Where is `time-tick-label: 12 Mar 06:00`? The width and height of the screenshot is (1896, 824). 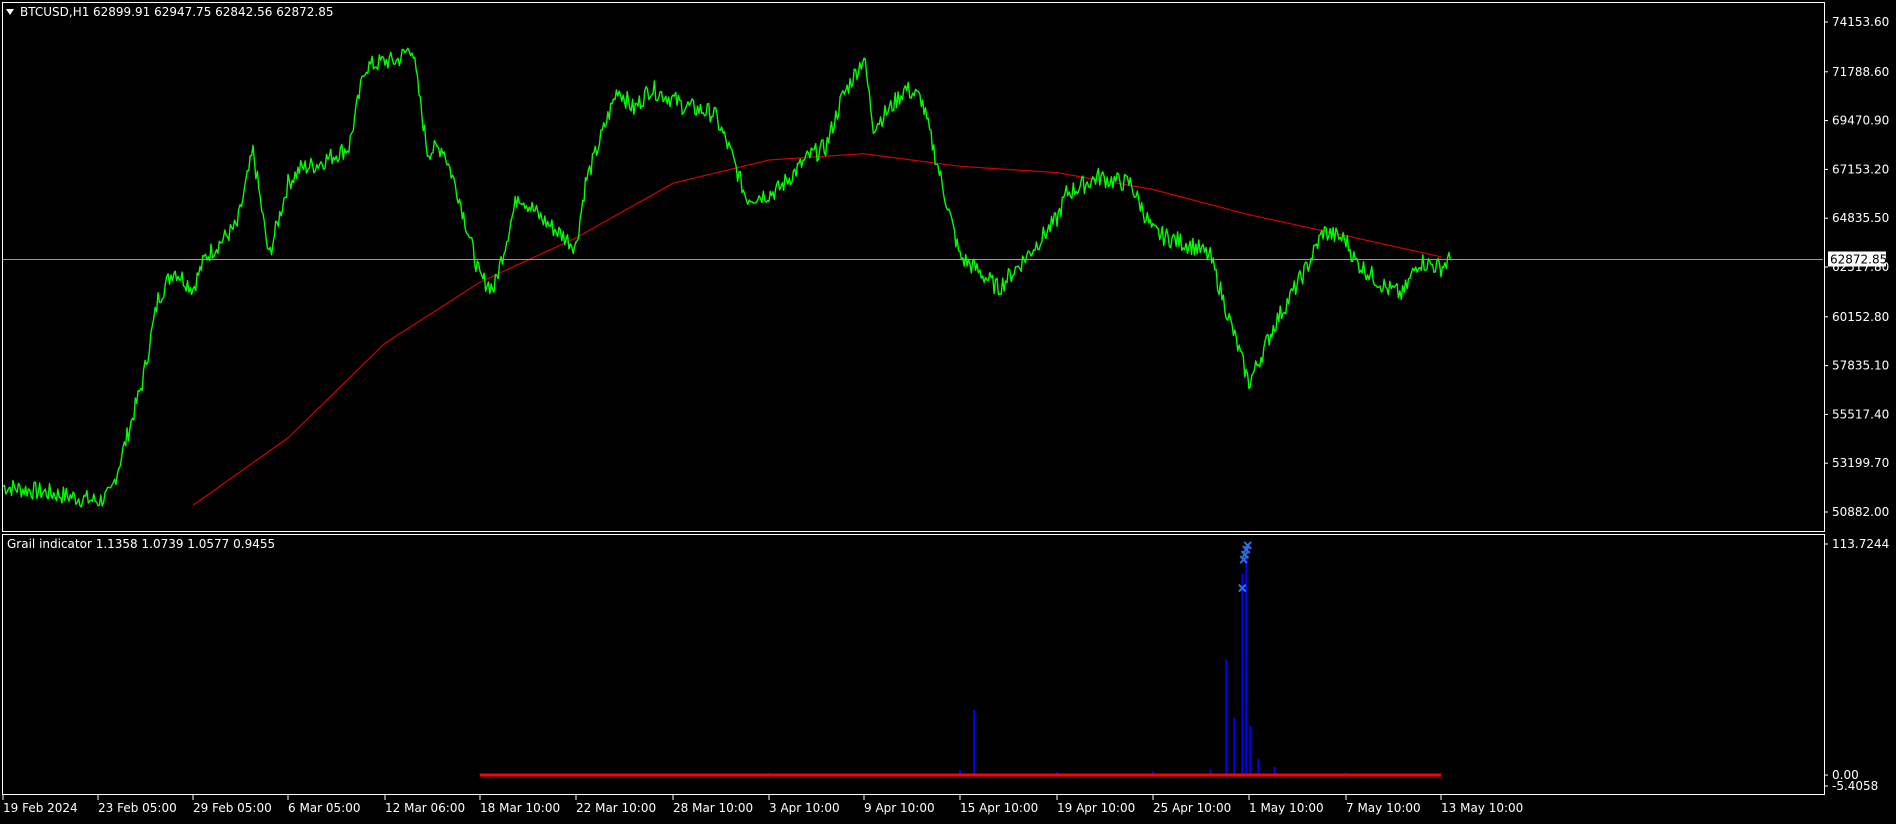
time-tick-label: 12 Mar 06:00 is located at coordinates (425, 808).